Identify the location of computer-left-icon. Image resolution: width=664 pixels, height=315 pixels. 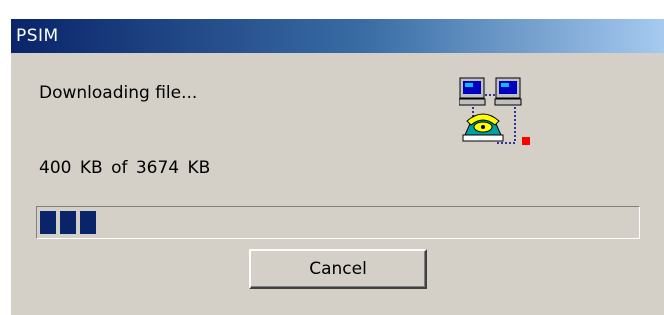
(472, 91).